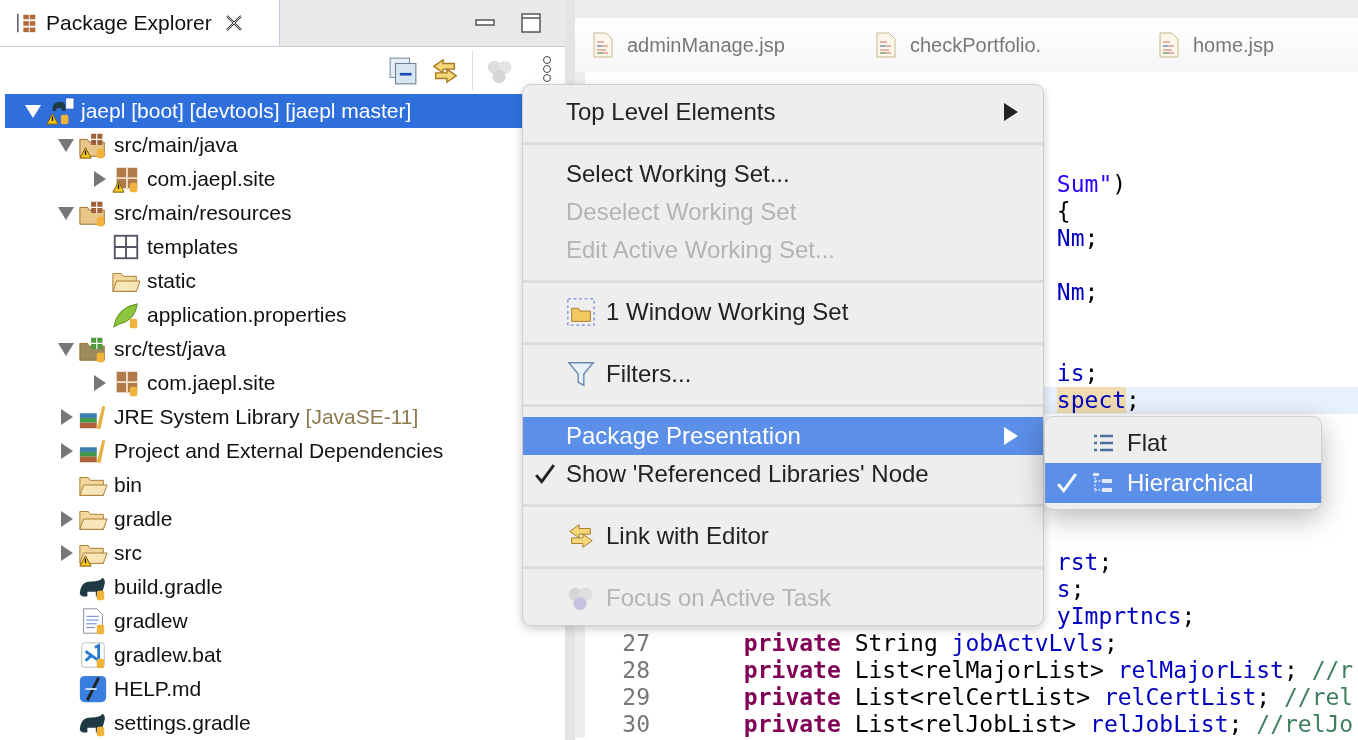 The width and height of the screenshot is (1358, 740). What do you see at coordinates (979, 670) in the screenshot?
I see `code-token: List<relMajorList>` at bounding box center [979, 670].